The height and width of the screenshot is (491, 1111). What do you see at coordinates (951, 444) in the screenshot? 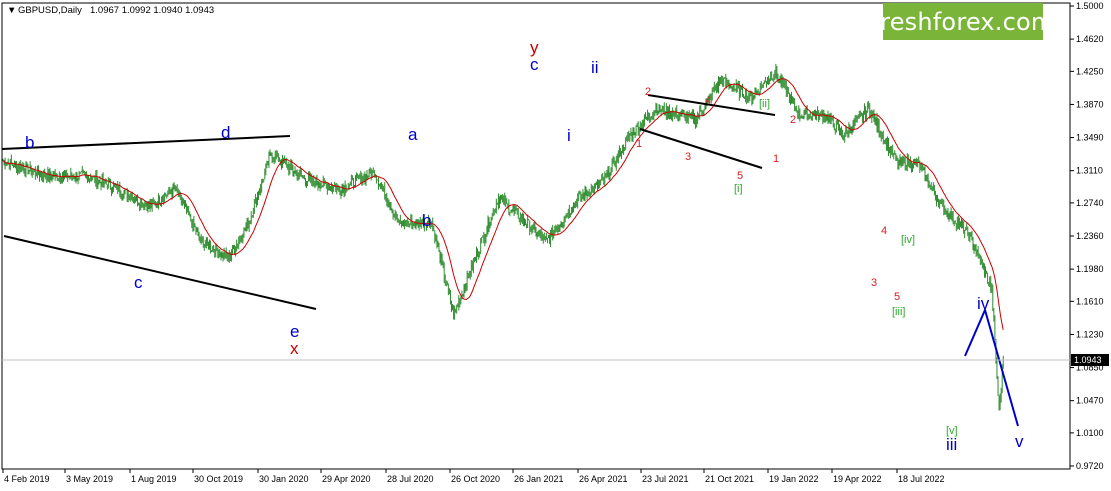
I see `wave-label: iii` at bounding box center [951, 444].